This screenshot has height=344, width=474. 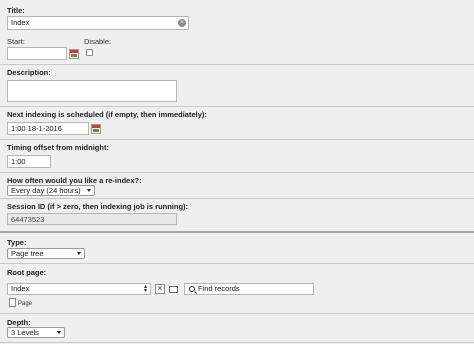 I want to click on root-page-value: Index, so click(x=20, y=288).